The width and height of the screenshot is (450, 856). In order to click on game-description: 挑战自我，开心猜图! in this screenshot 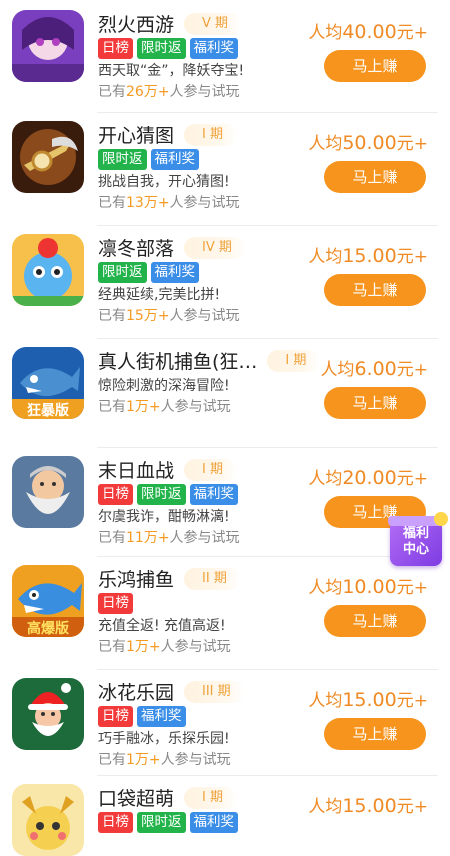, I will do `click(164, 182)`.